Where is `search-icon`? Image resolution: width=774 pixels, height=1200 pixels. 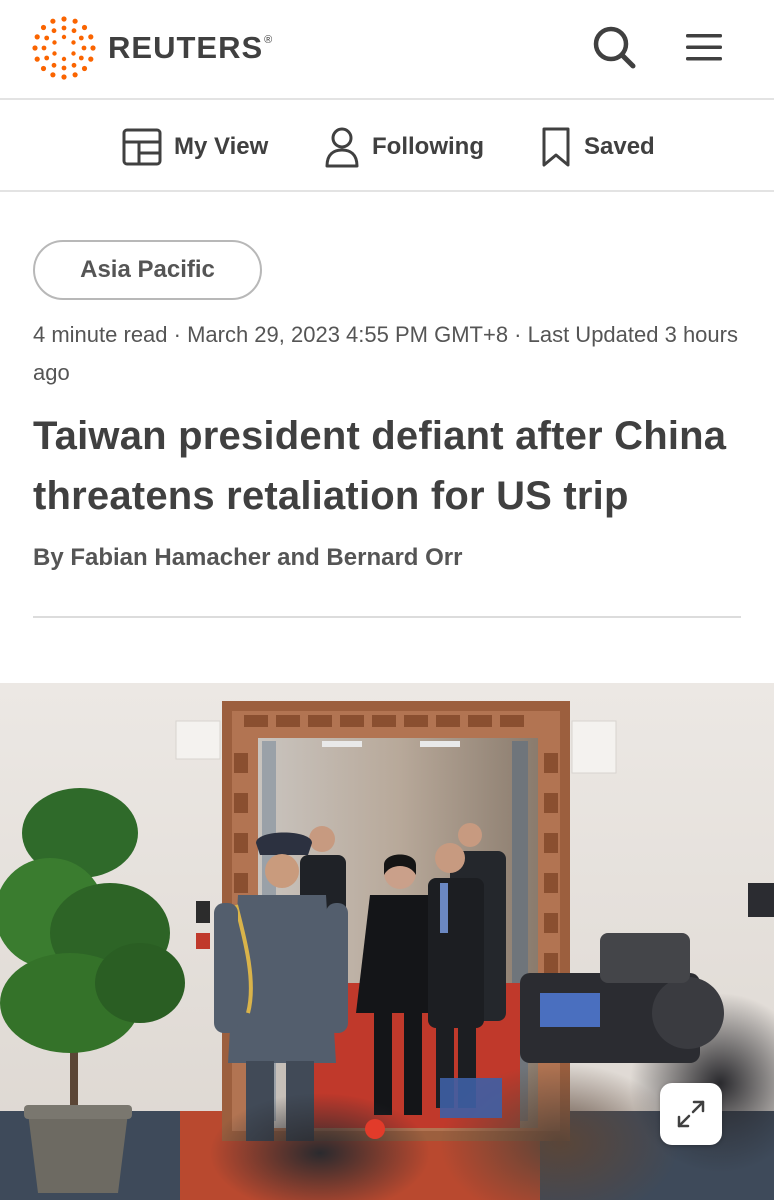 search-icon is located at coordinates (614, 47).